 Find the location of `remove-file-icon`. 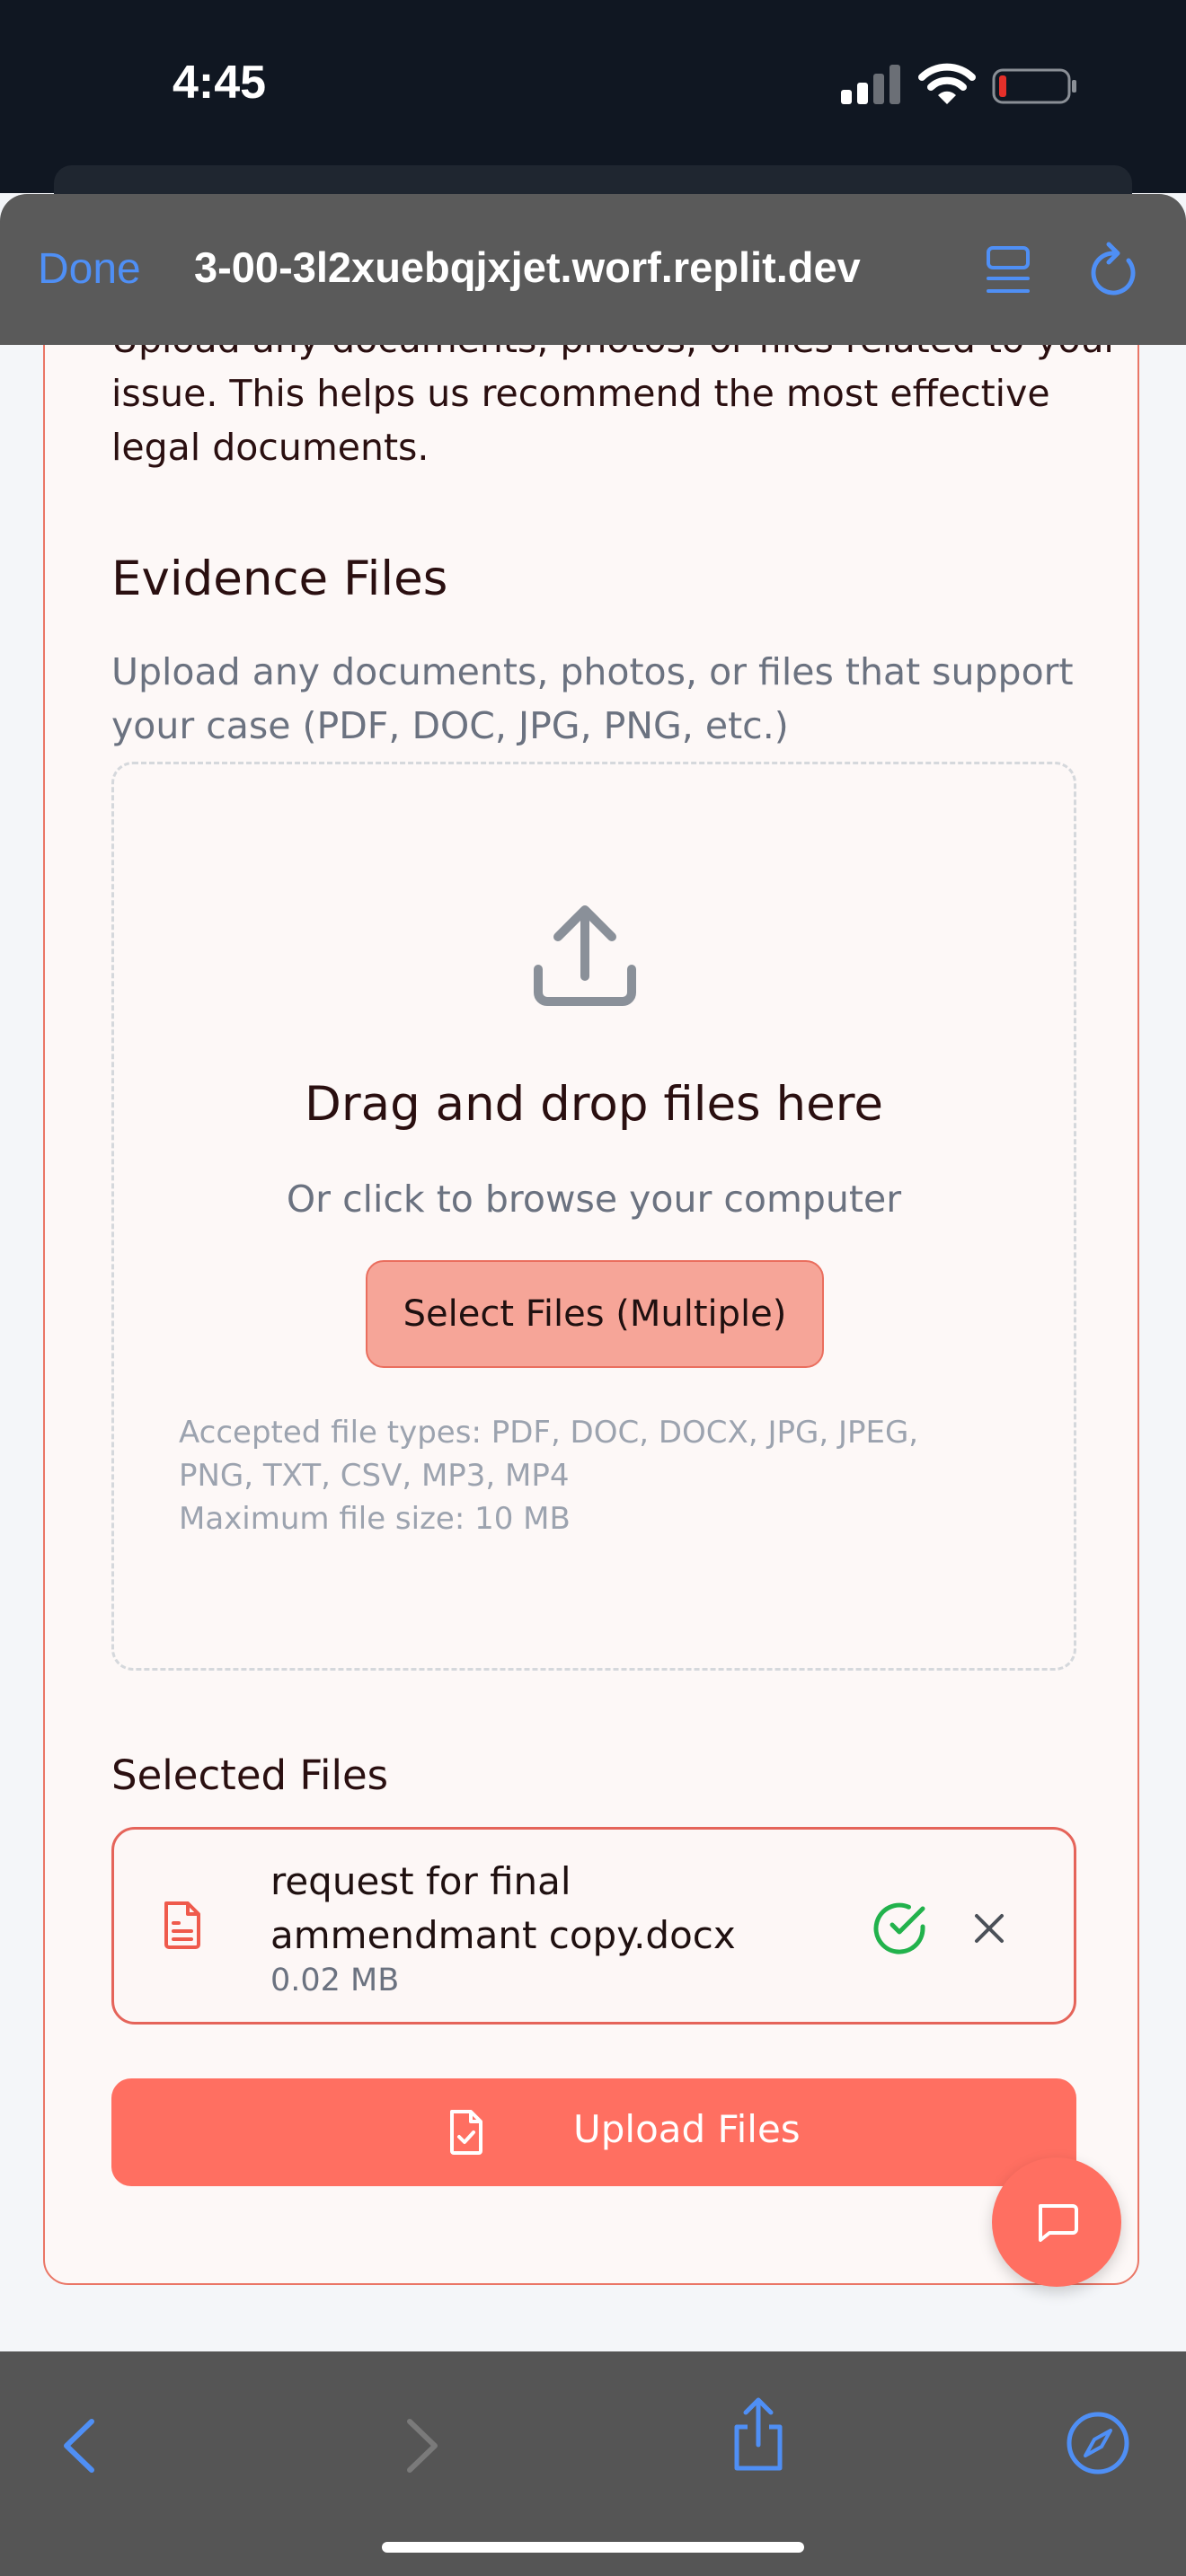

remove-file-icon is located at coordinates (989, 1928).